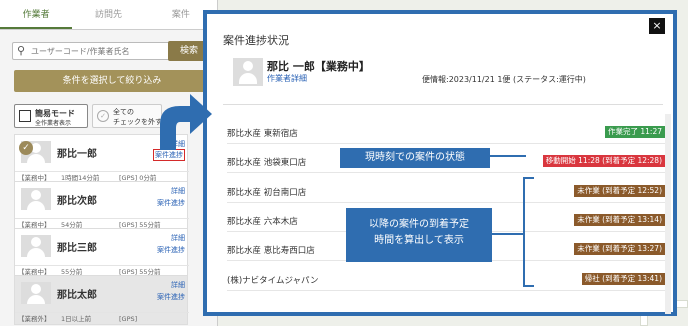 This screenshot has height=326, width=688. I want to click on callout-future: 以降の案件の到着予定 時間を算出して表示, so click(419, 235).